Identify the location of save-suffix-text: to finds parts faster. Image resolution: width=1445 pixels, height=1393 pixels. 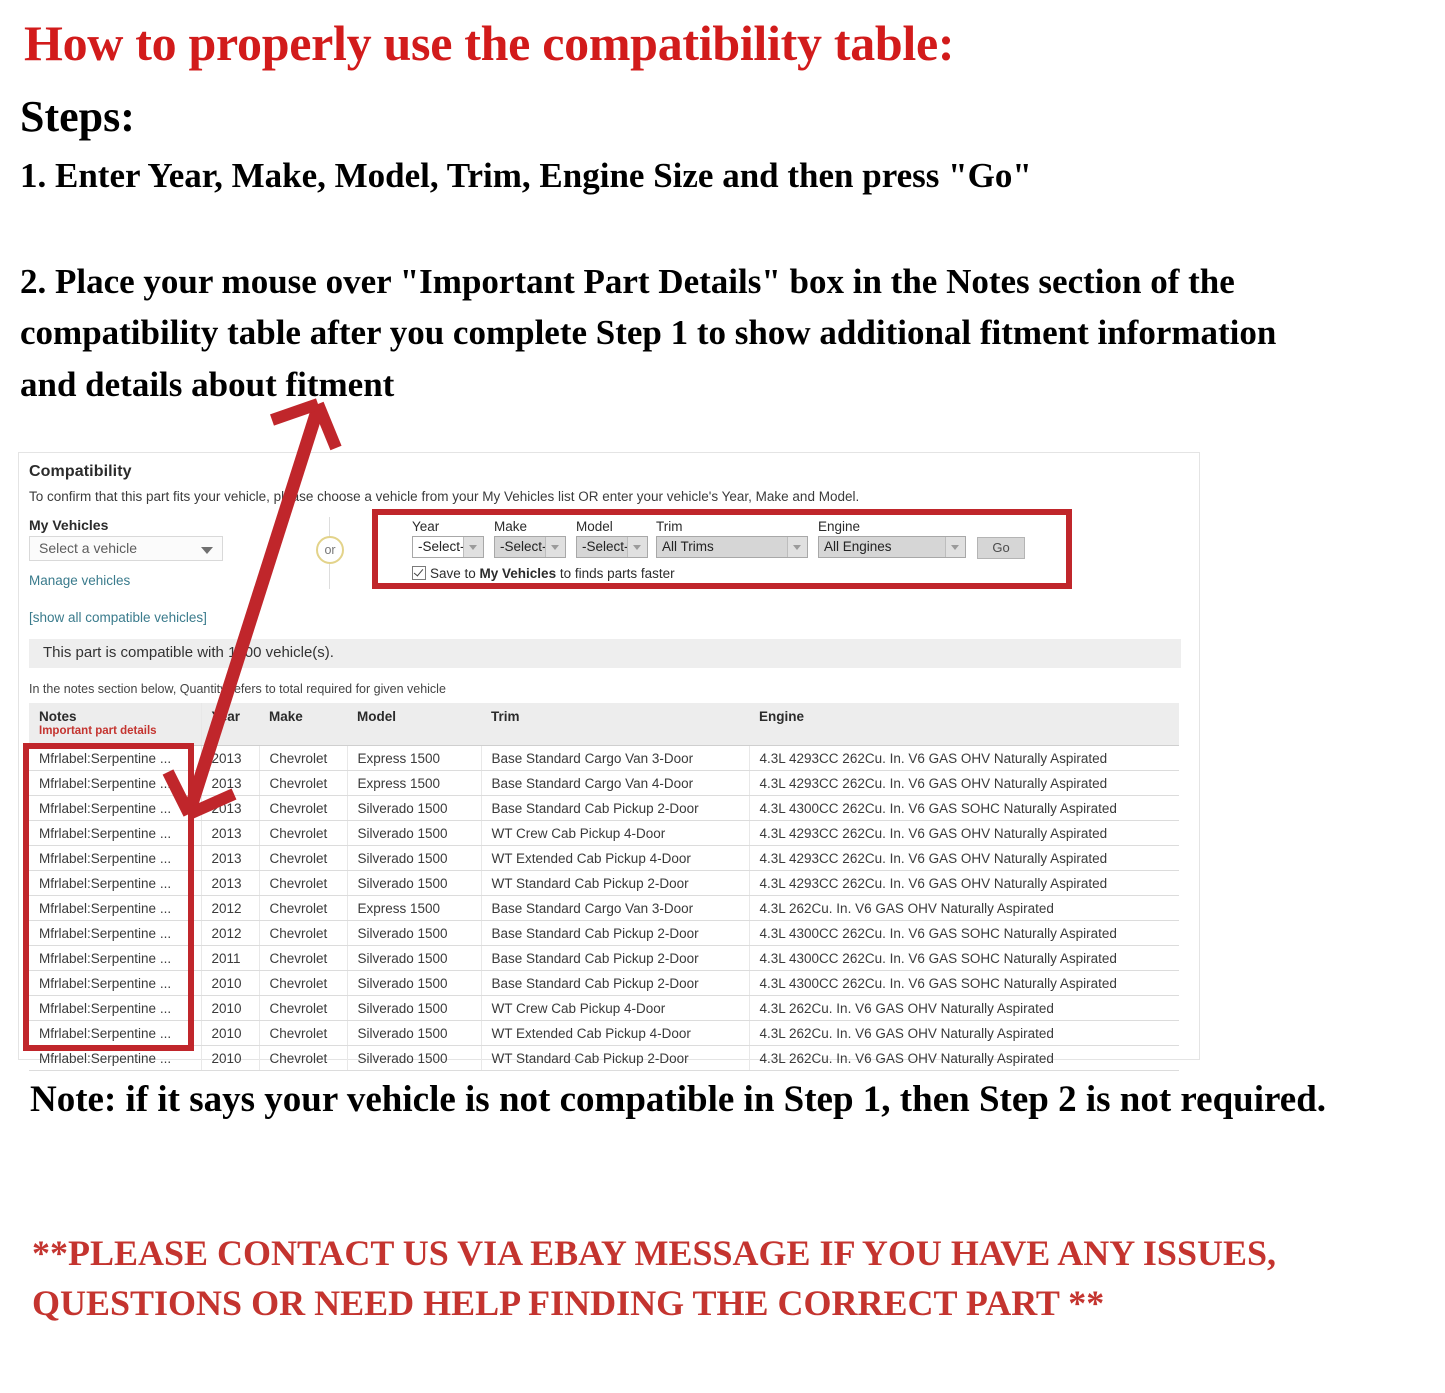
(615, 573).